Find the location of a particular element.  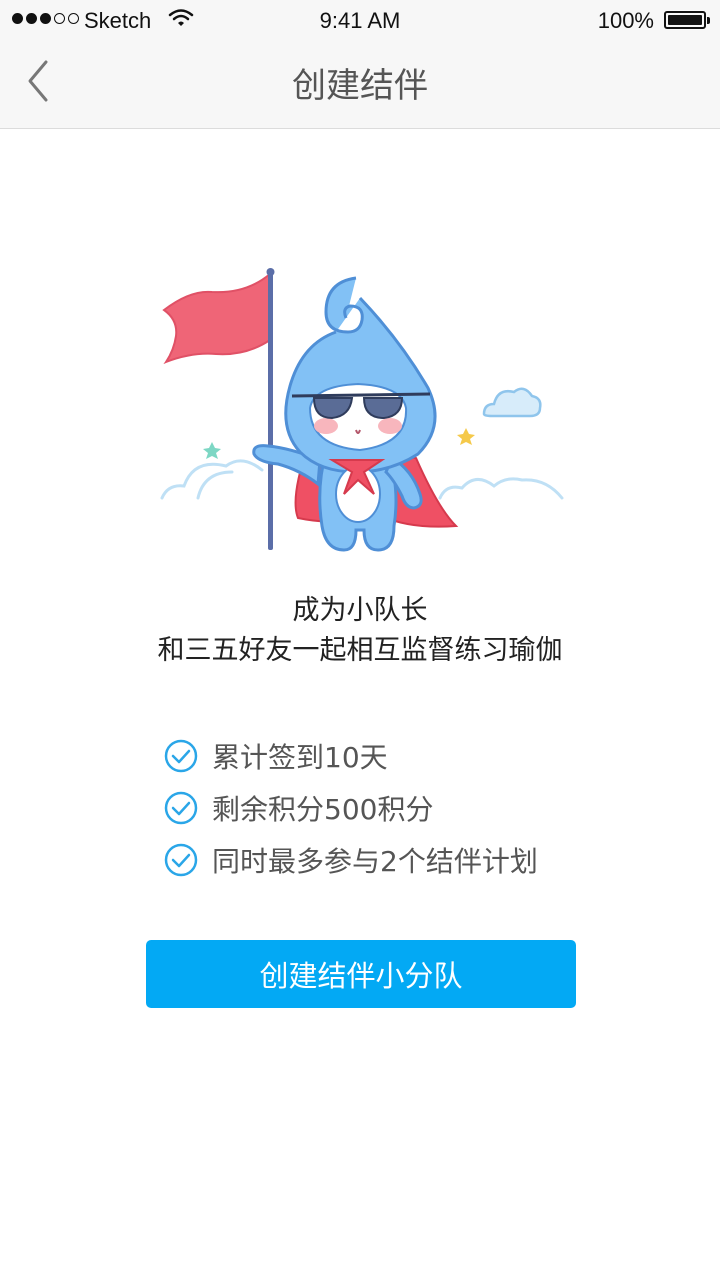

list-item: 剩余积分500积分 is located at coordinates (394, 808).